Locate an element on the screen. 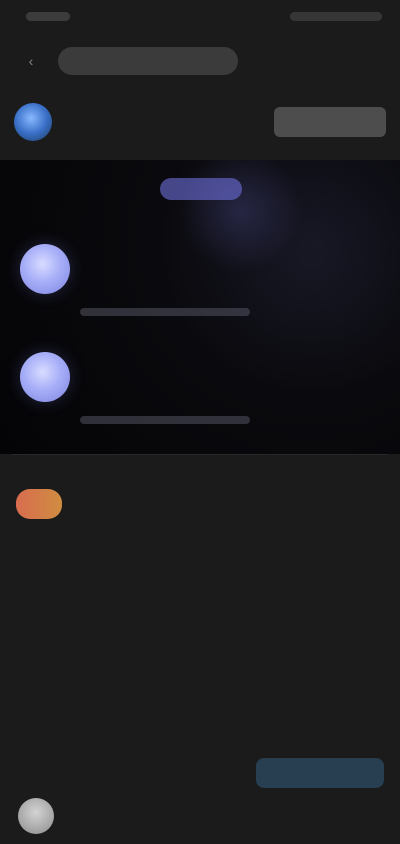 The width and height of the screenshot is (400, 844). bottom-actions is located at coordinates (200, 773).